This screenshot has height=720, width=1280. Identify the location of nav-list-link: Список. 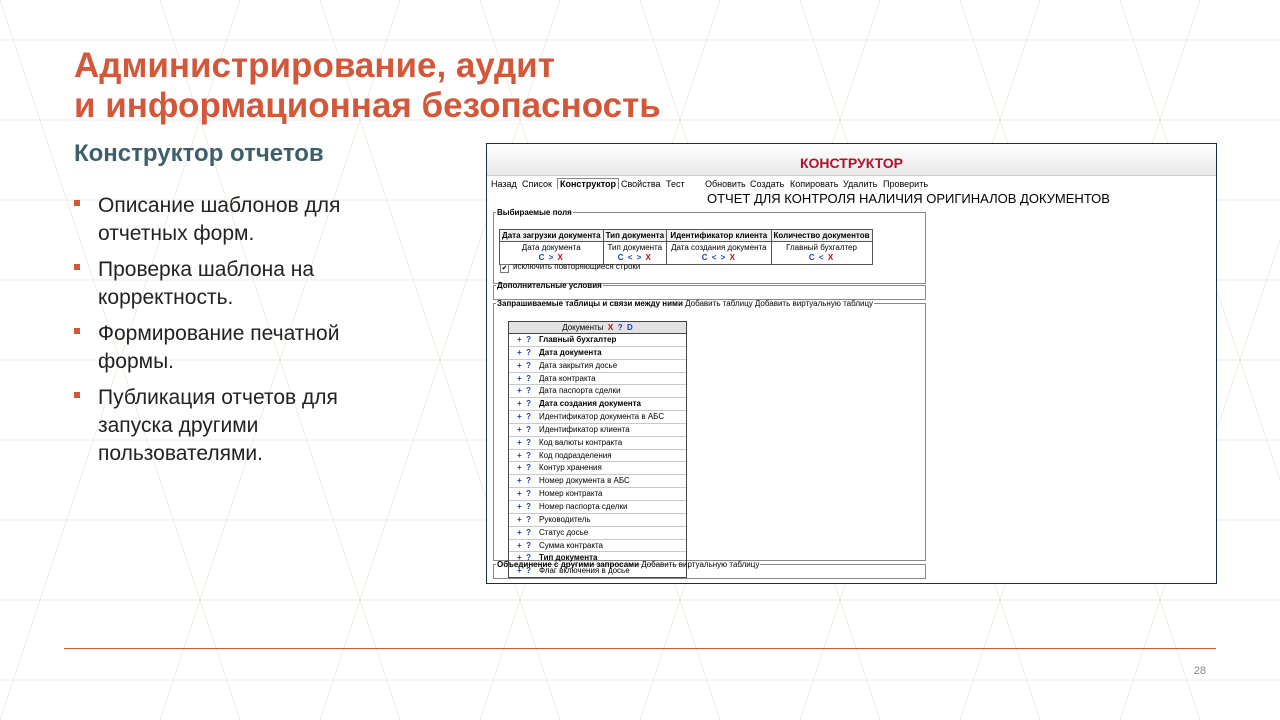
(537, 184).